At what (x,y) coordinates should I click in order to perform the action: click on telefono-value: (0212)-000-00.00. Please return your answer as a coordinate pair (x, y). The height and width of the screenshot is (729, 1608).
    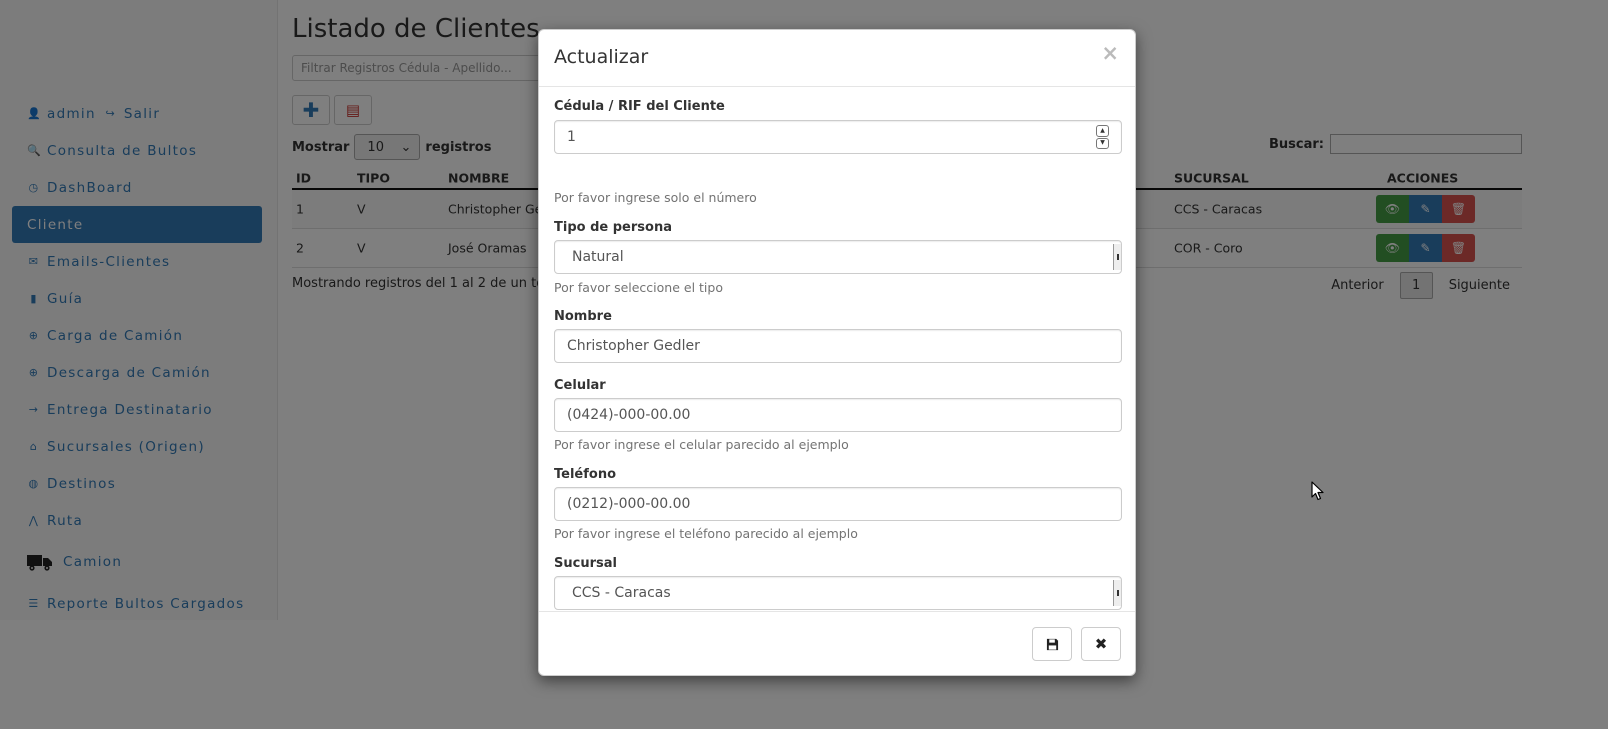
    Looking at the image, I should click on (629, 504).